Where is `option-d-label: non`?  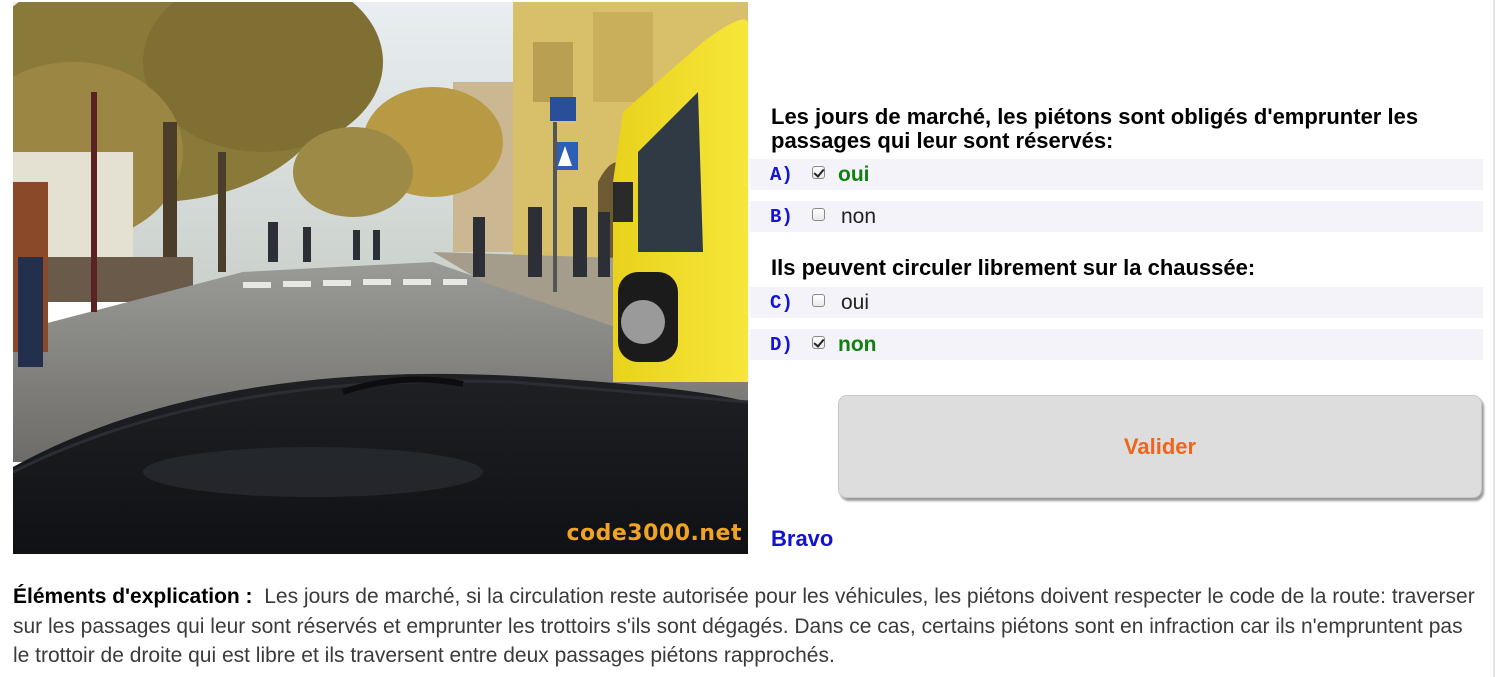
option-d-label: non is located at coordinates (857, 344).